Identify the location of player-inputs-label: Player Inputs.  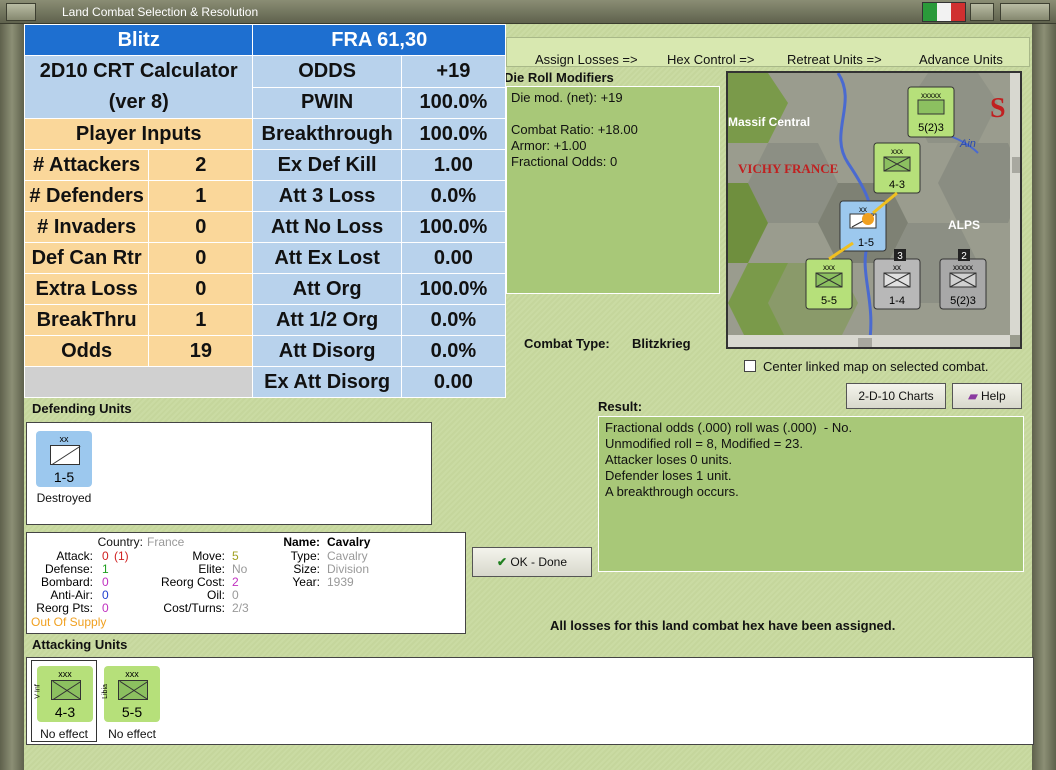
(138, 134).